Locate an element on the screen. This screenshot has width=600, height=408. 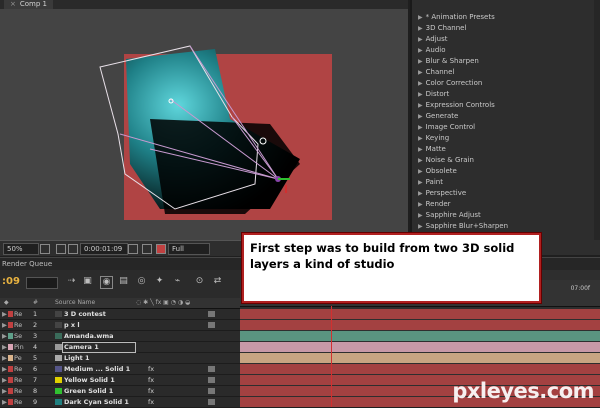
list-item: ▶ Channel is located at coordinates (436, 72).